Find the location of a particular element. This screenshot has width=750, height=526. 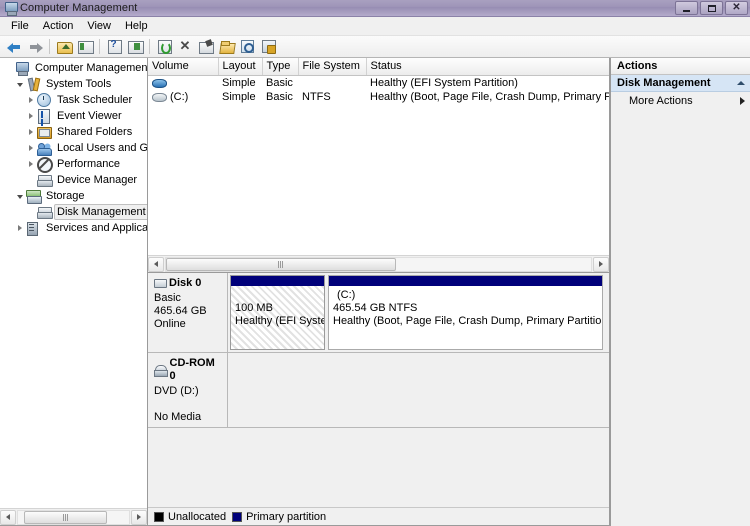

volume-label: (C:) is located at coordinates (179, 96).